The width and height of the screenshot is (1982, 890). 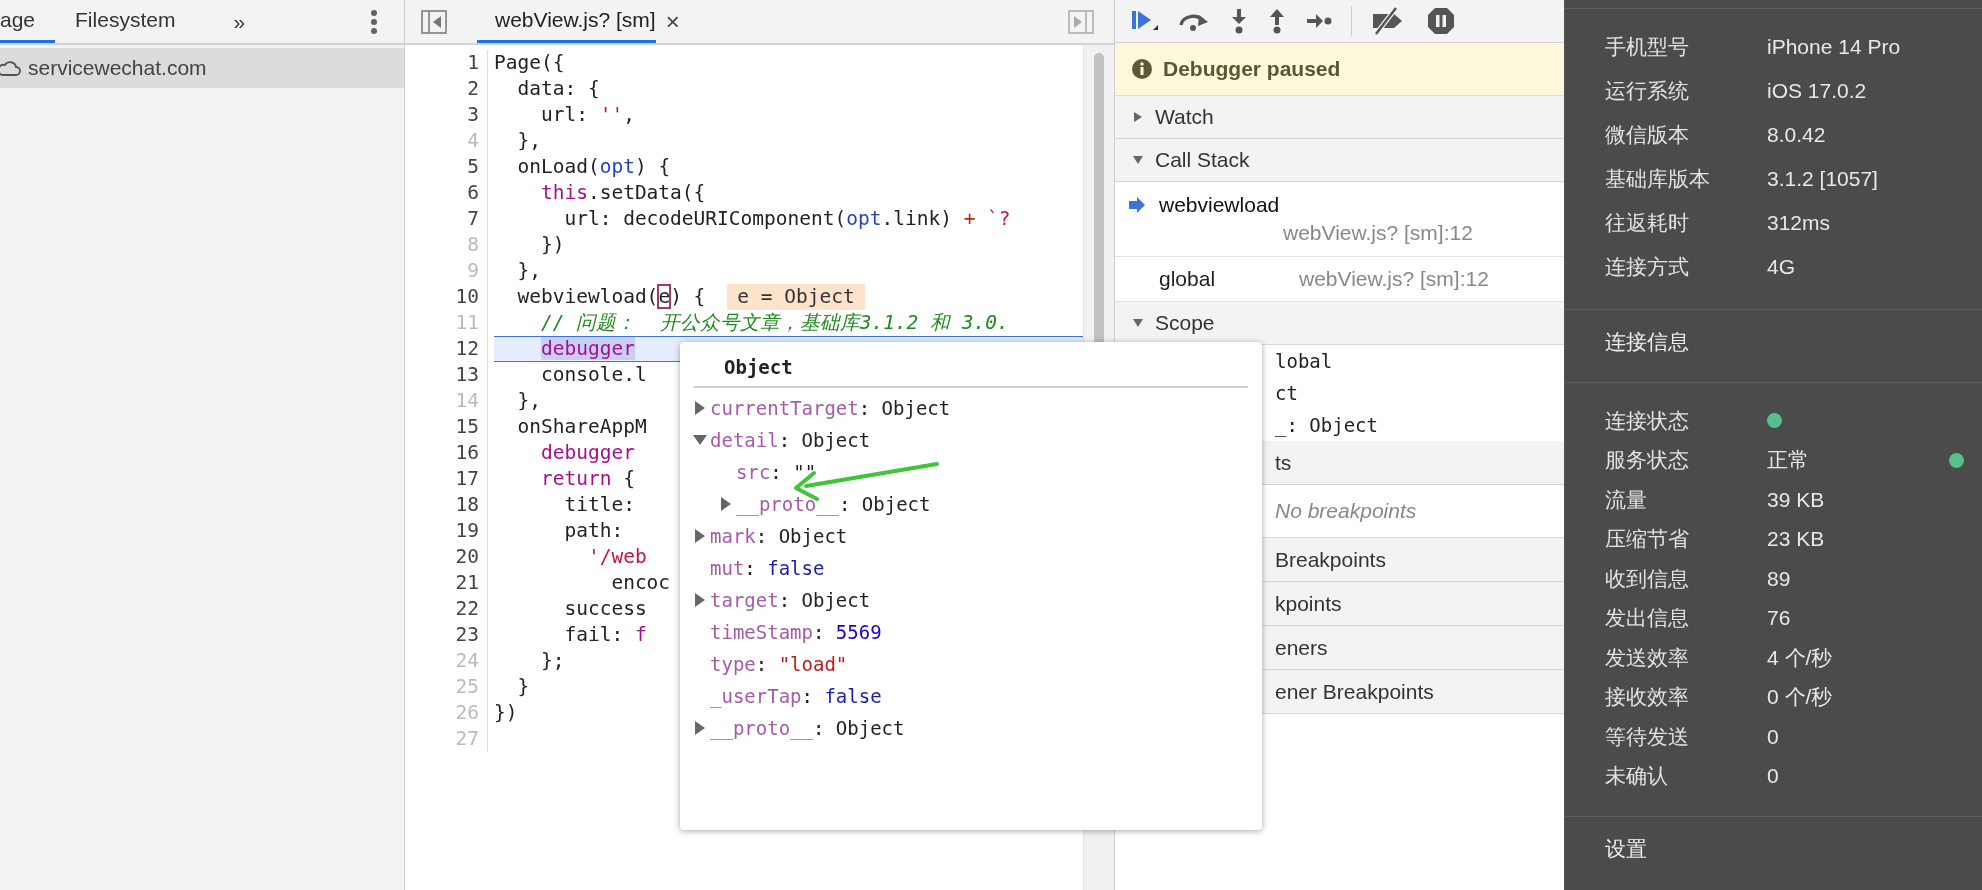 What do you see at coordinates (1330, 559) in the screenshot?
I see `section-title: Breakpoints` at bounding box center [1330, 559].